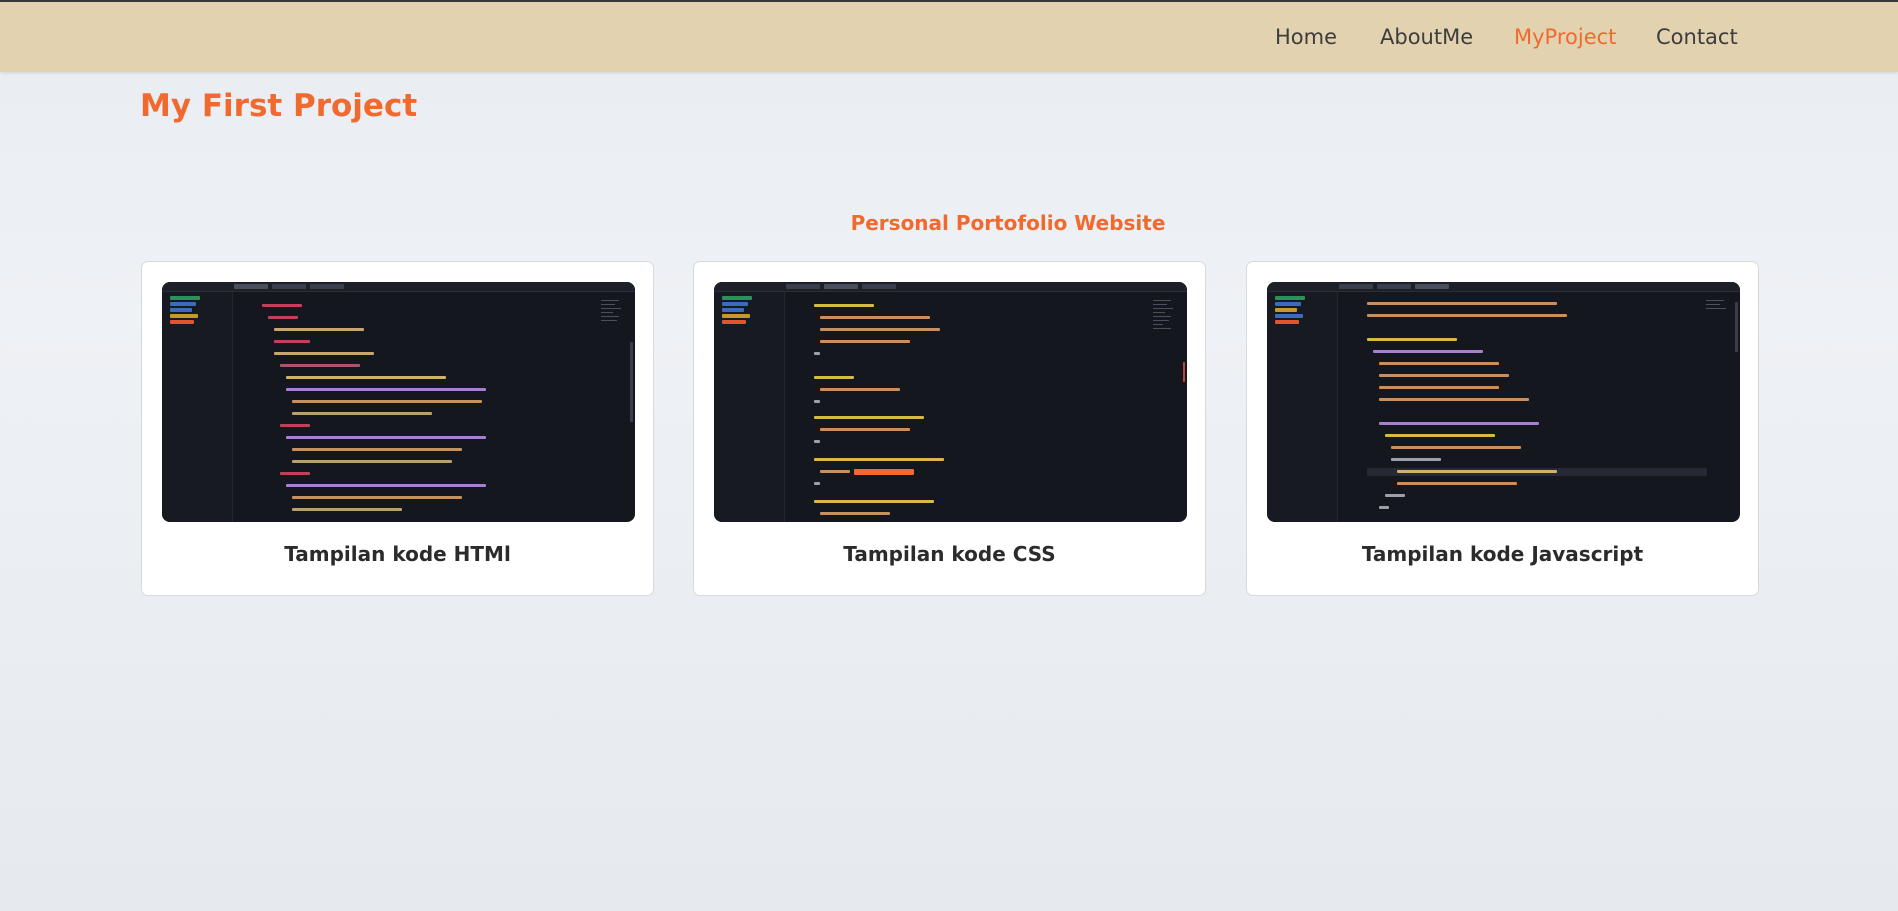 The image size is (1898, 911). What do you see at coordinates (1426, 37) in the screenshot?
I see `nav-link-aboutme: AboutMe` at bounding box center [1426, 37].